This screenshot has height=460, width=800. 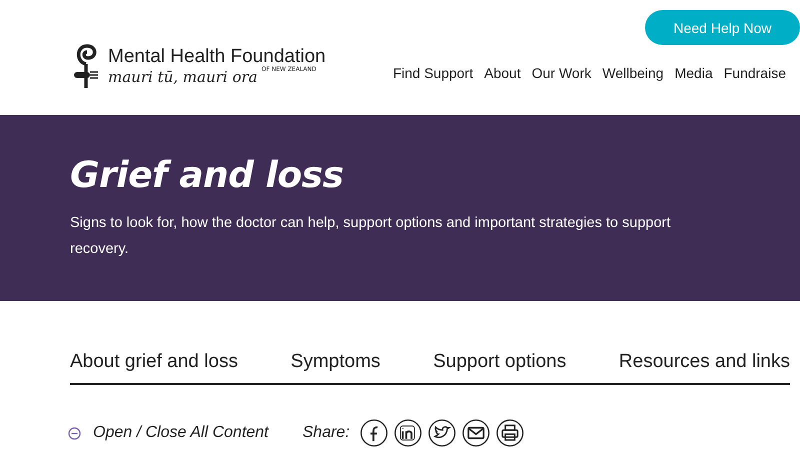 I want to click on section-tab: Resources and links, so click(x=704, y=362).